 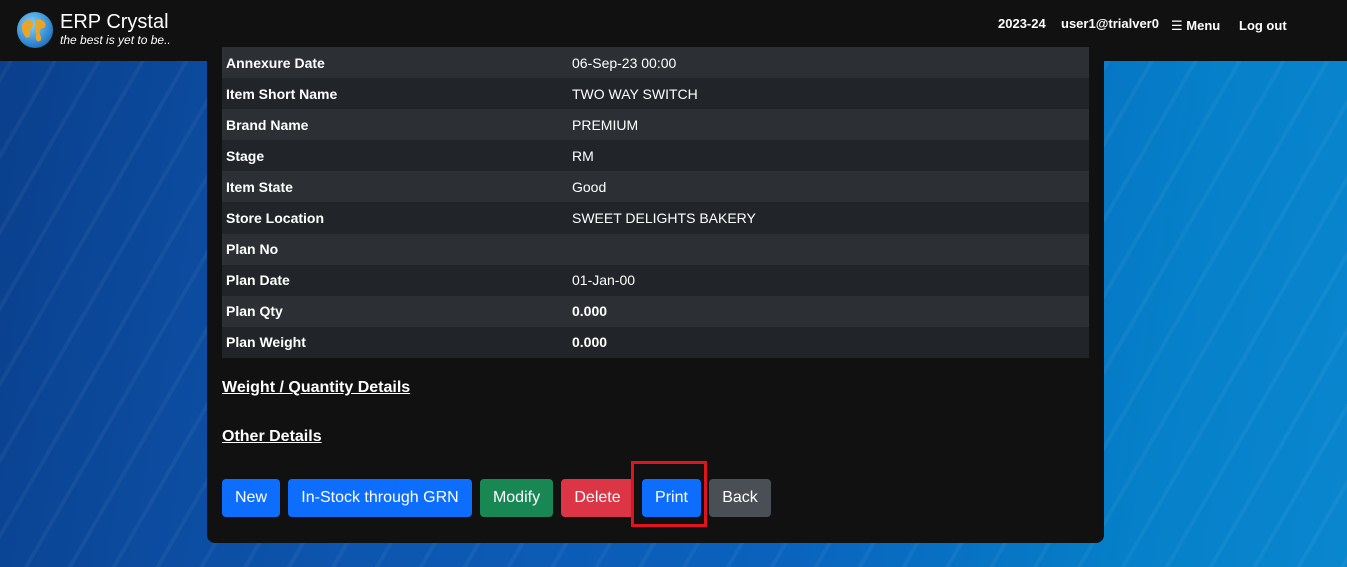 What do you see at coordinates (395, 342) in the screenshot?
I see `row-label: Plan Weight` at bounding box center [395, 342].